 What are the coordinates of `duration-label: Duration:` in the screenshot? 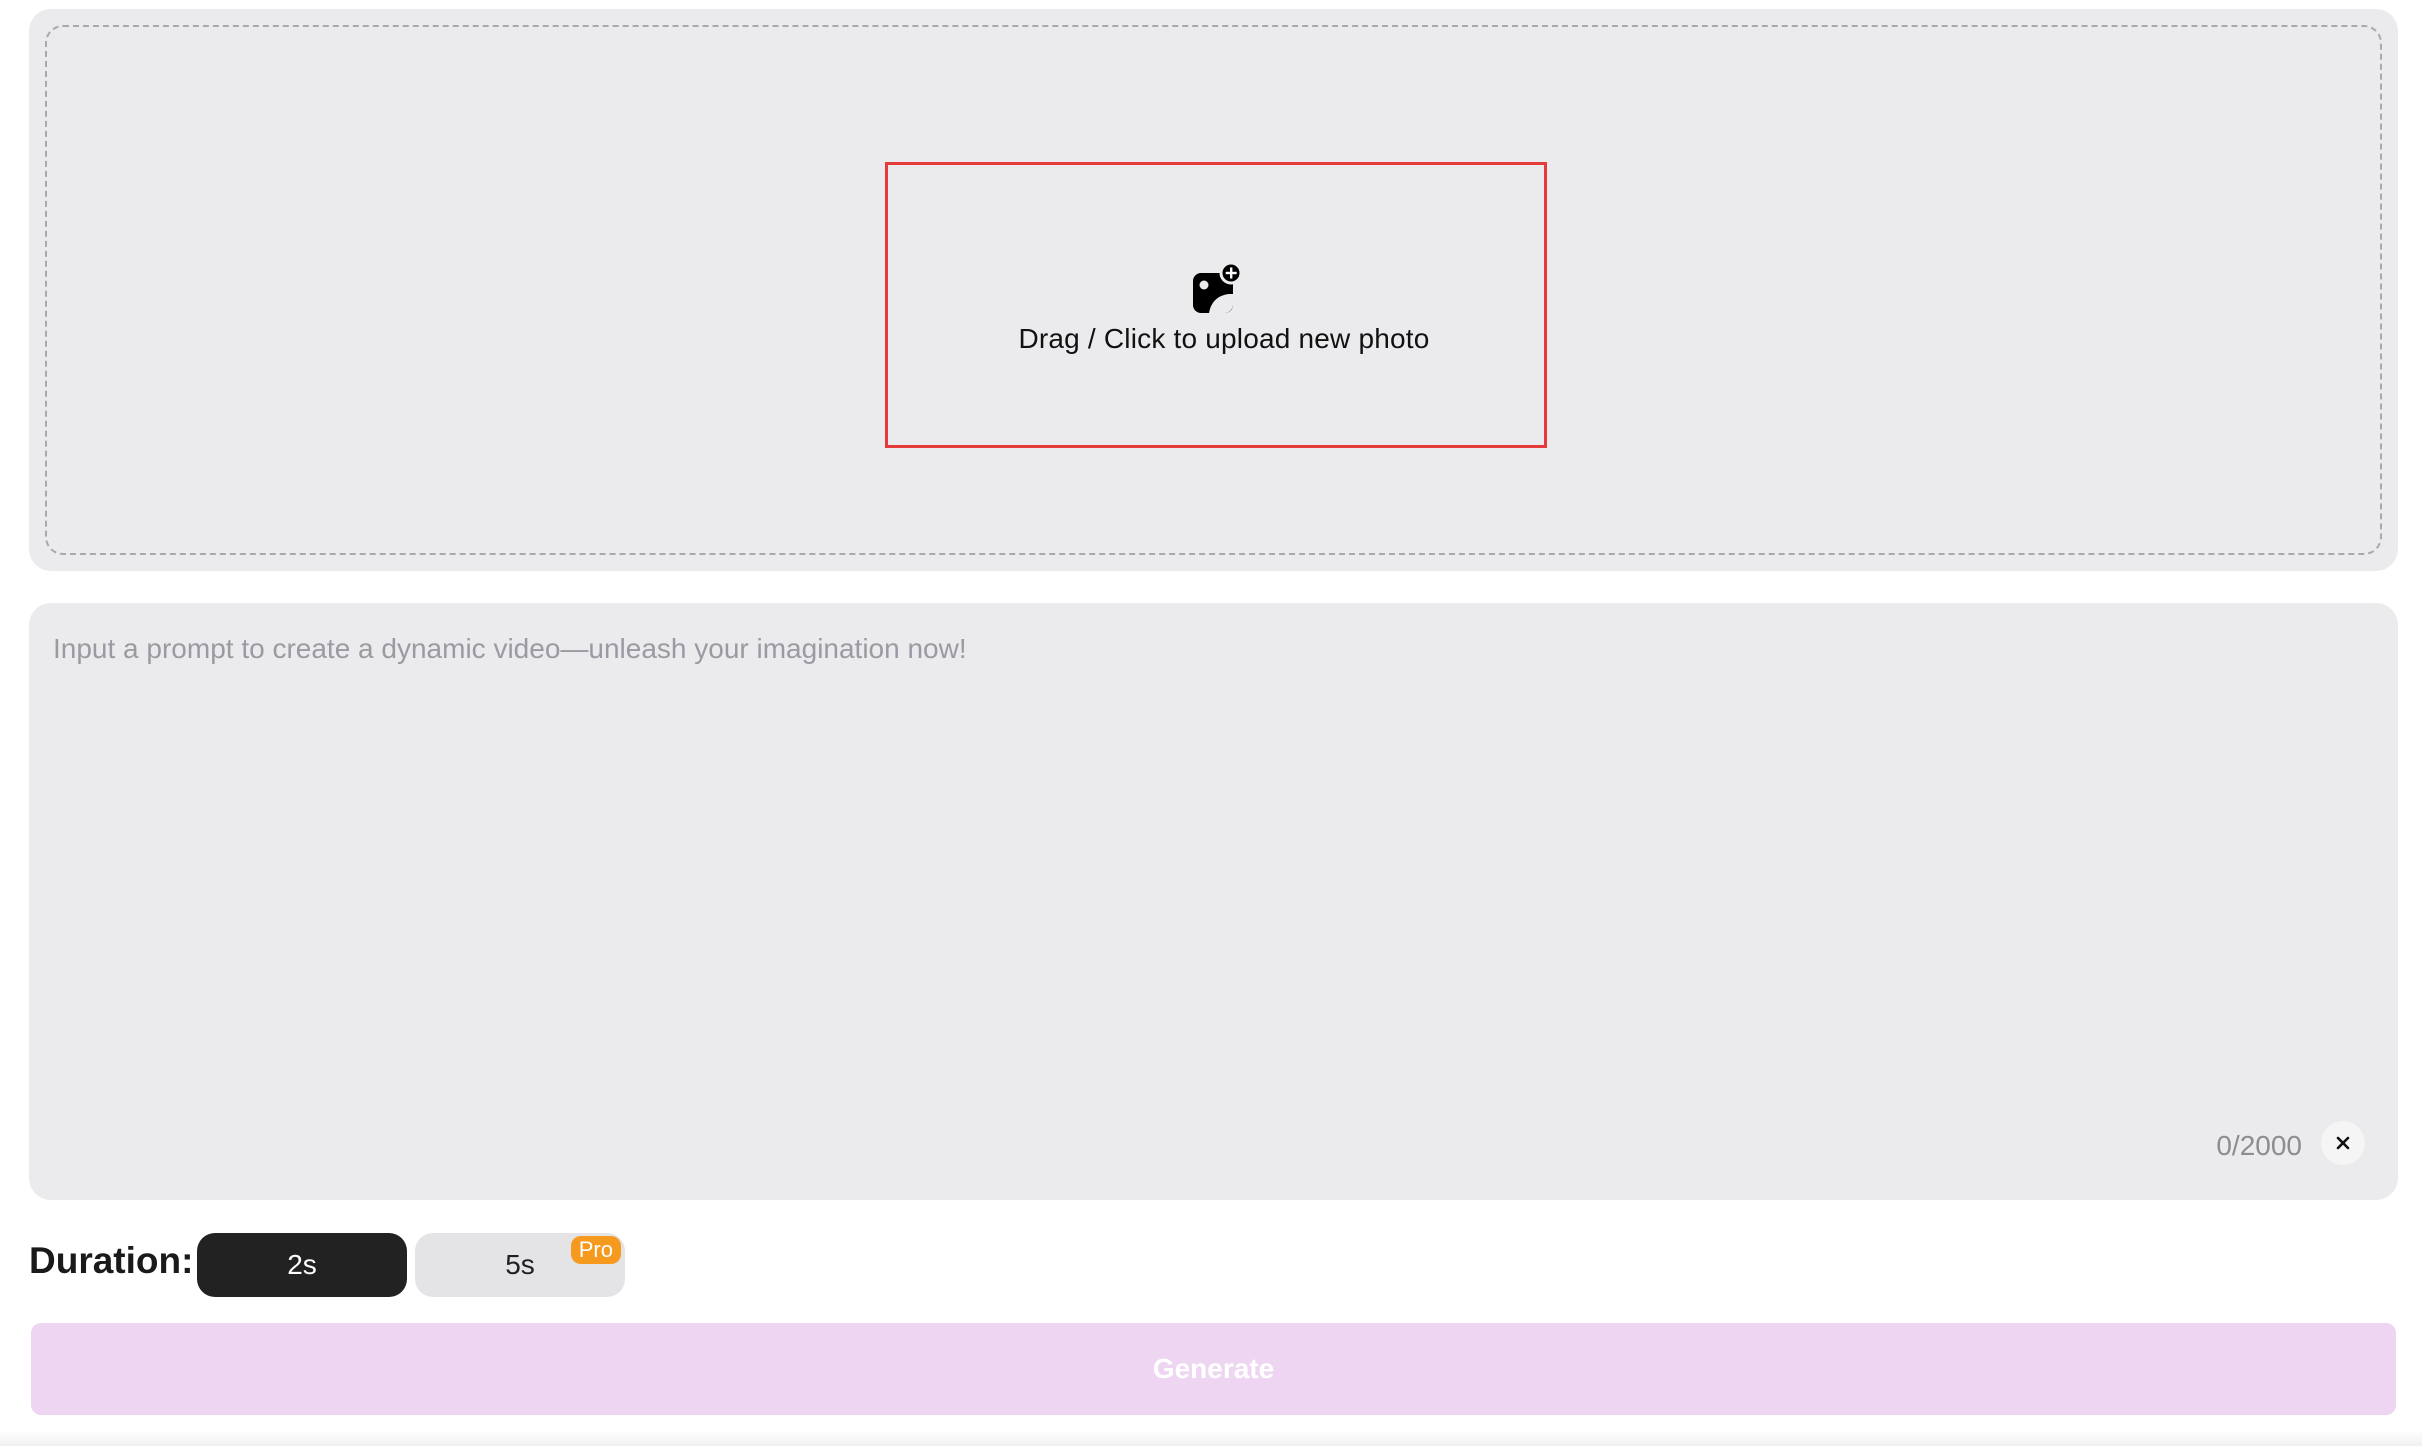 It's located at (111, 1260).